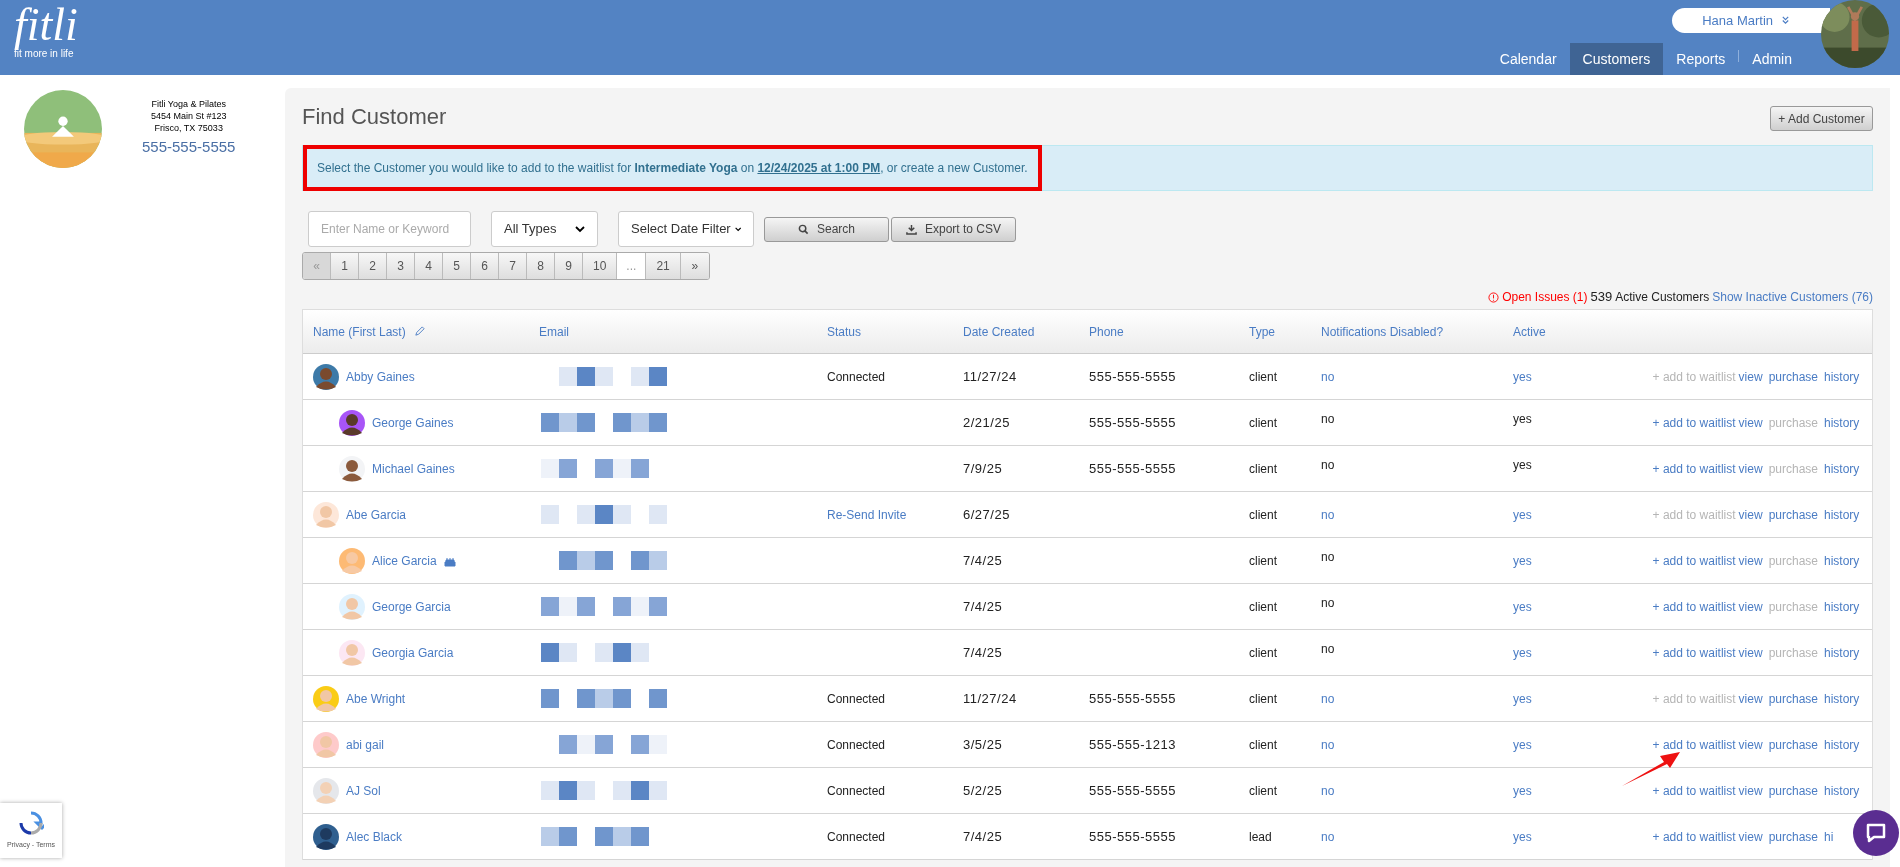 This screenshot has height=867, width=1900. What do you see at coordinates (983, 560) in the screenshot?
I see `date-created: 7/4/25` at bounding box center [983, 560].